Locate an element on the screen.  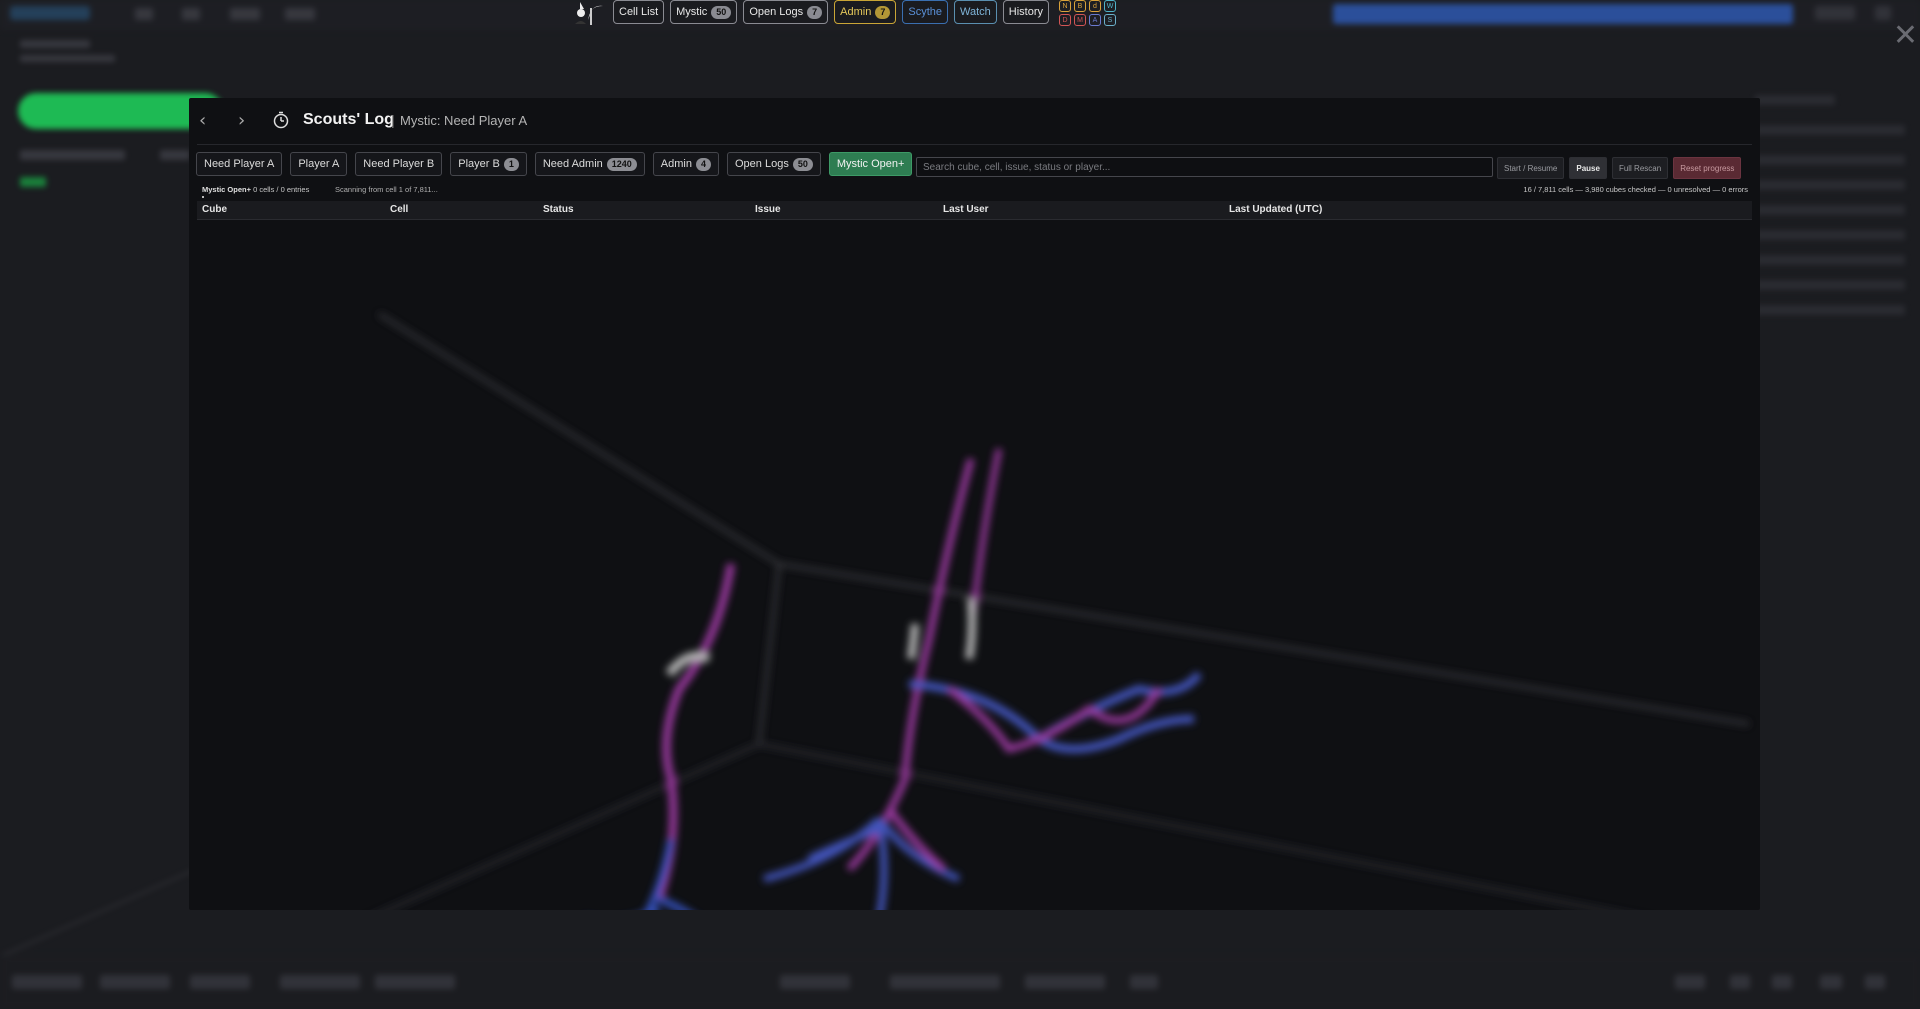
filter-player-b: Player B1 is located at coordinates (488, 164).